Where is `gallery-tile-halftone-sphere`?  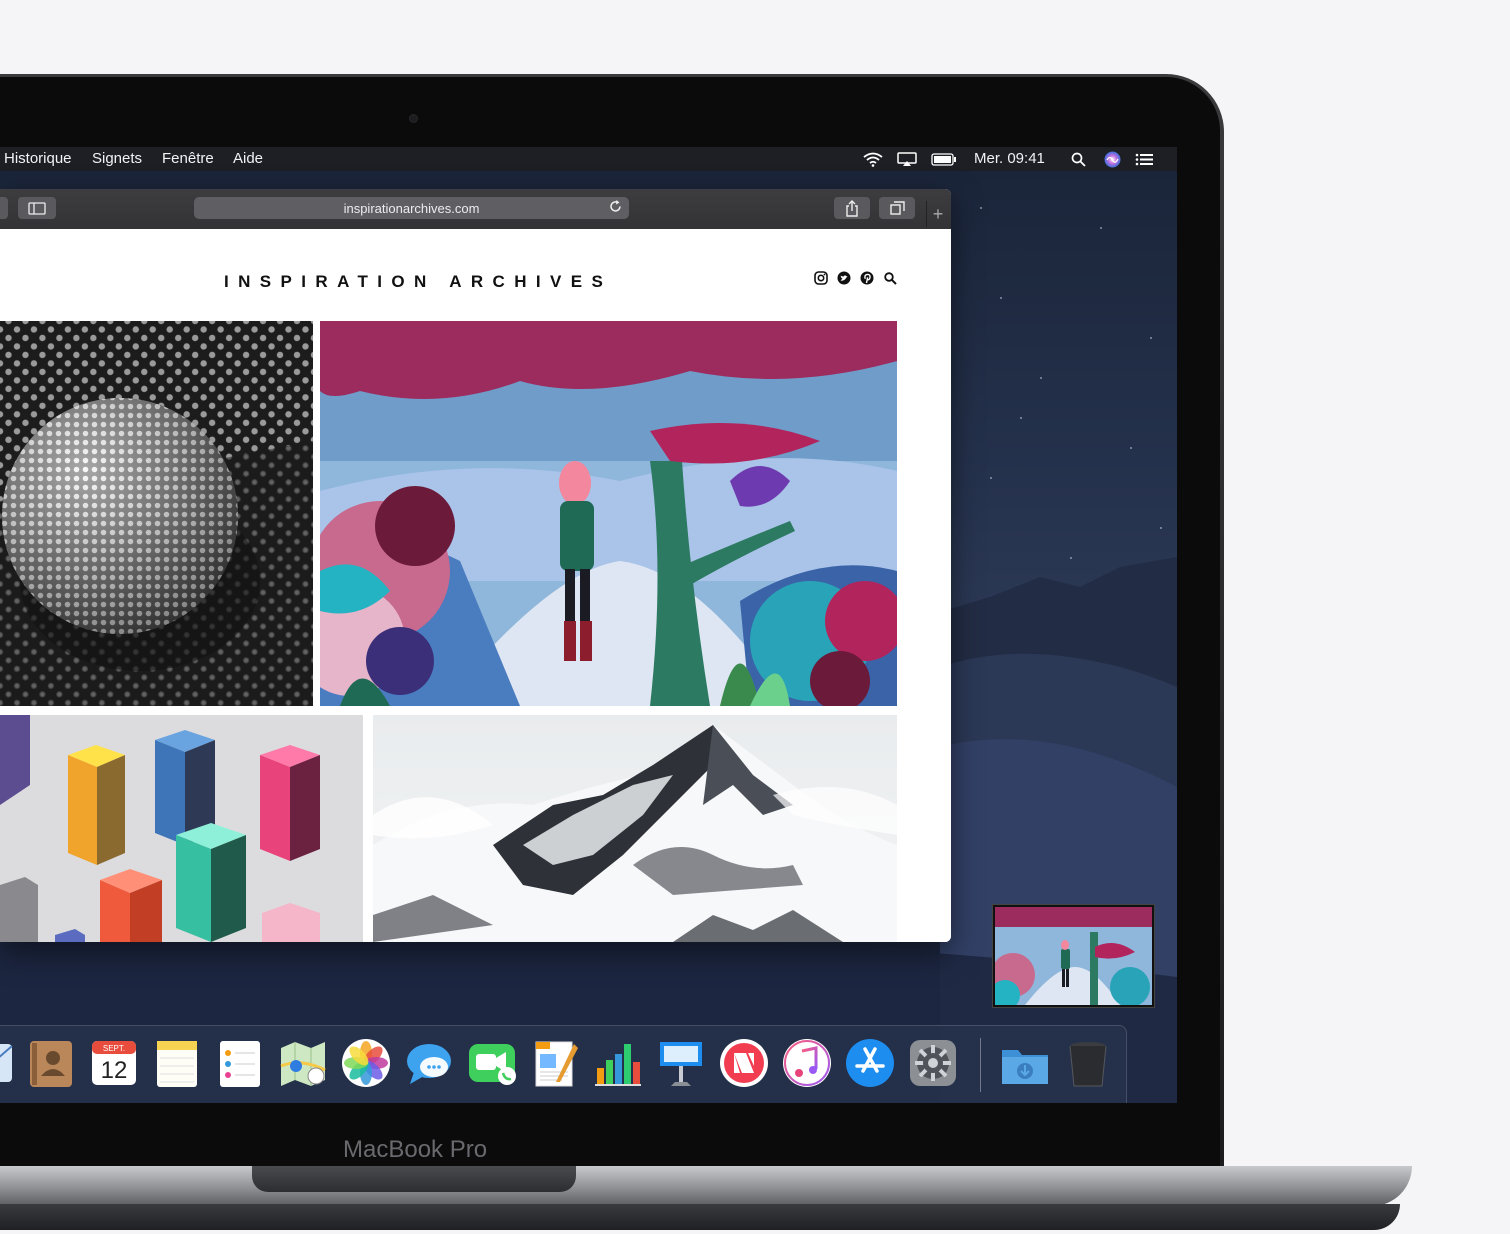
gallery-tile-halftone-sphere is located at coordinates (156, 513).